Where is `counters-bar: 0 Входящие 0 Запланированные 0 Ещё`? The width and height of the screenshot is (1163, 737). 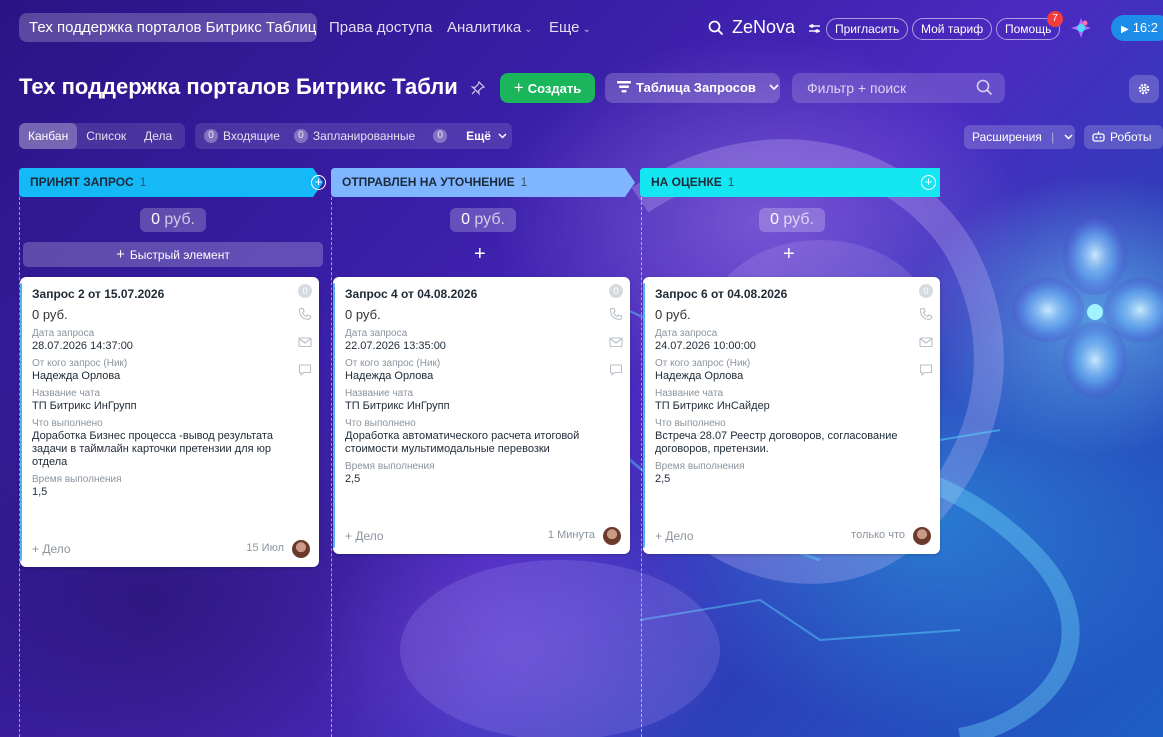
counters-bar: 0 Входящие 0 Запланированные 0 Ещё is located at coordinates (353, 136).